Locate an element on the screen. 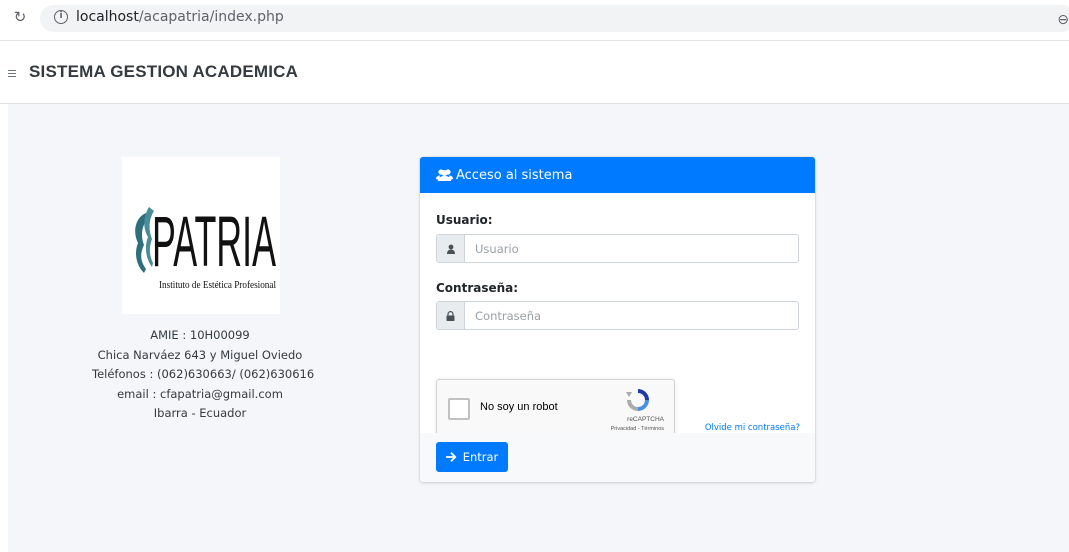 The height and width of the screenshot is (552, 1069). login-card-footer: Olvide mi contraseña? Entrar is located at coordinates (617, 452).